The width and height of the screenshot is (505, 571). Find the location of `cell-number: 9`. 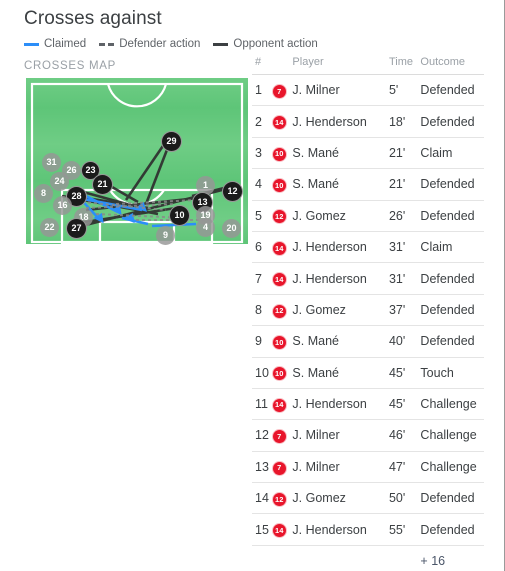

cell-number: 9 is located at coordinates (262, 341).